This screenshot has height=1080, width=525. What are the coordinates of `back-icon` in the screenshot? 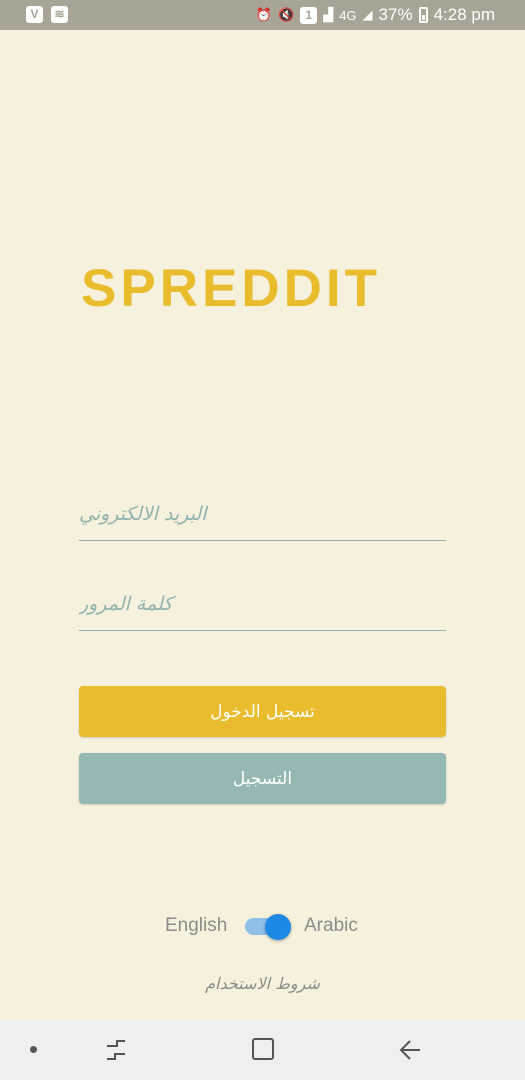 It's located at (410, 1050).